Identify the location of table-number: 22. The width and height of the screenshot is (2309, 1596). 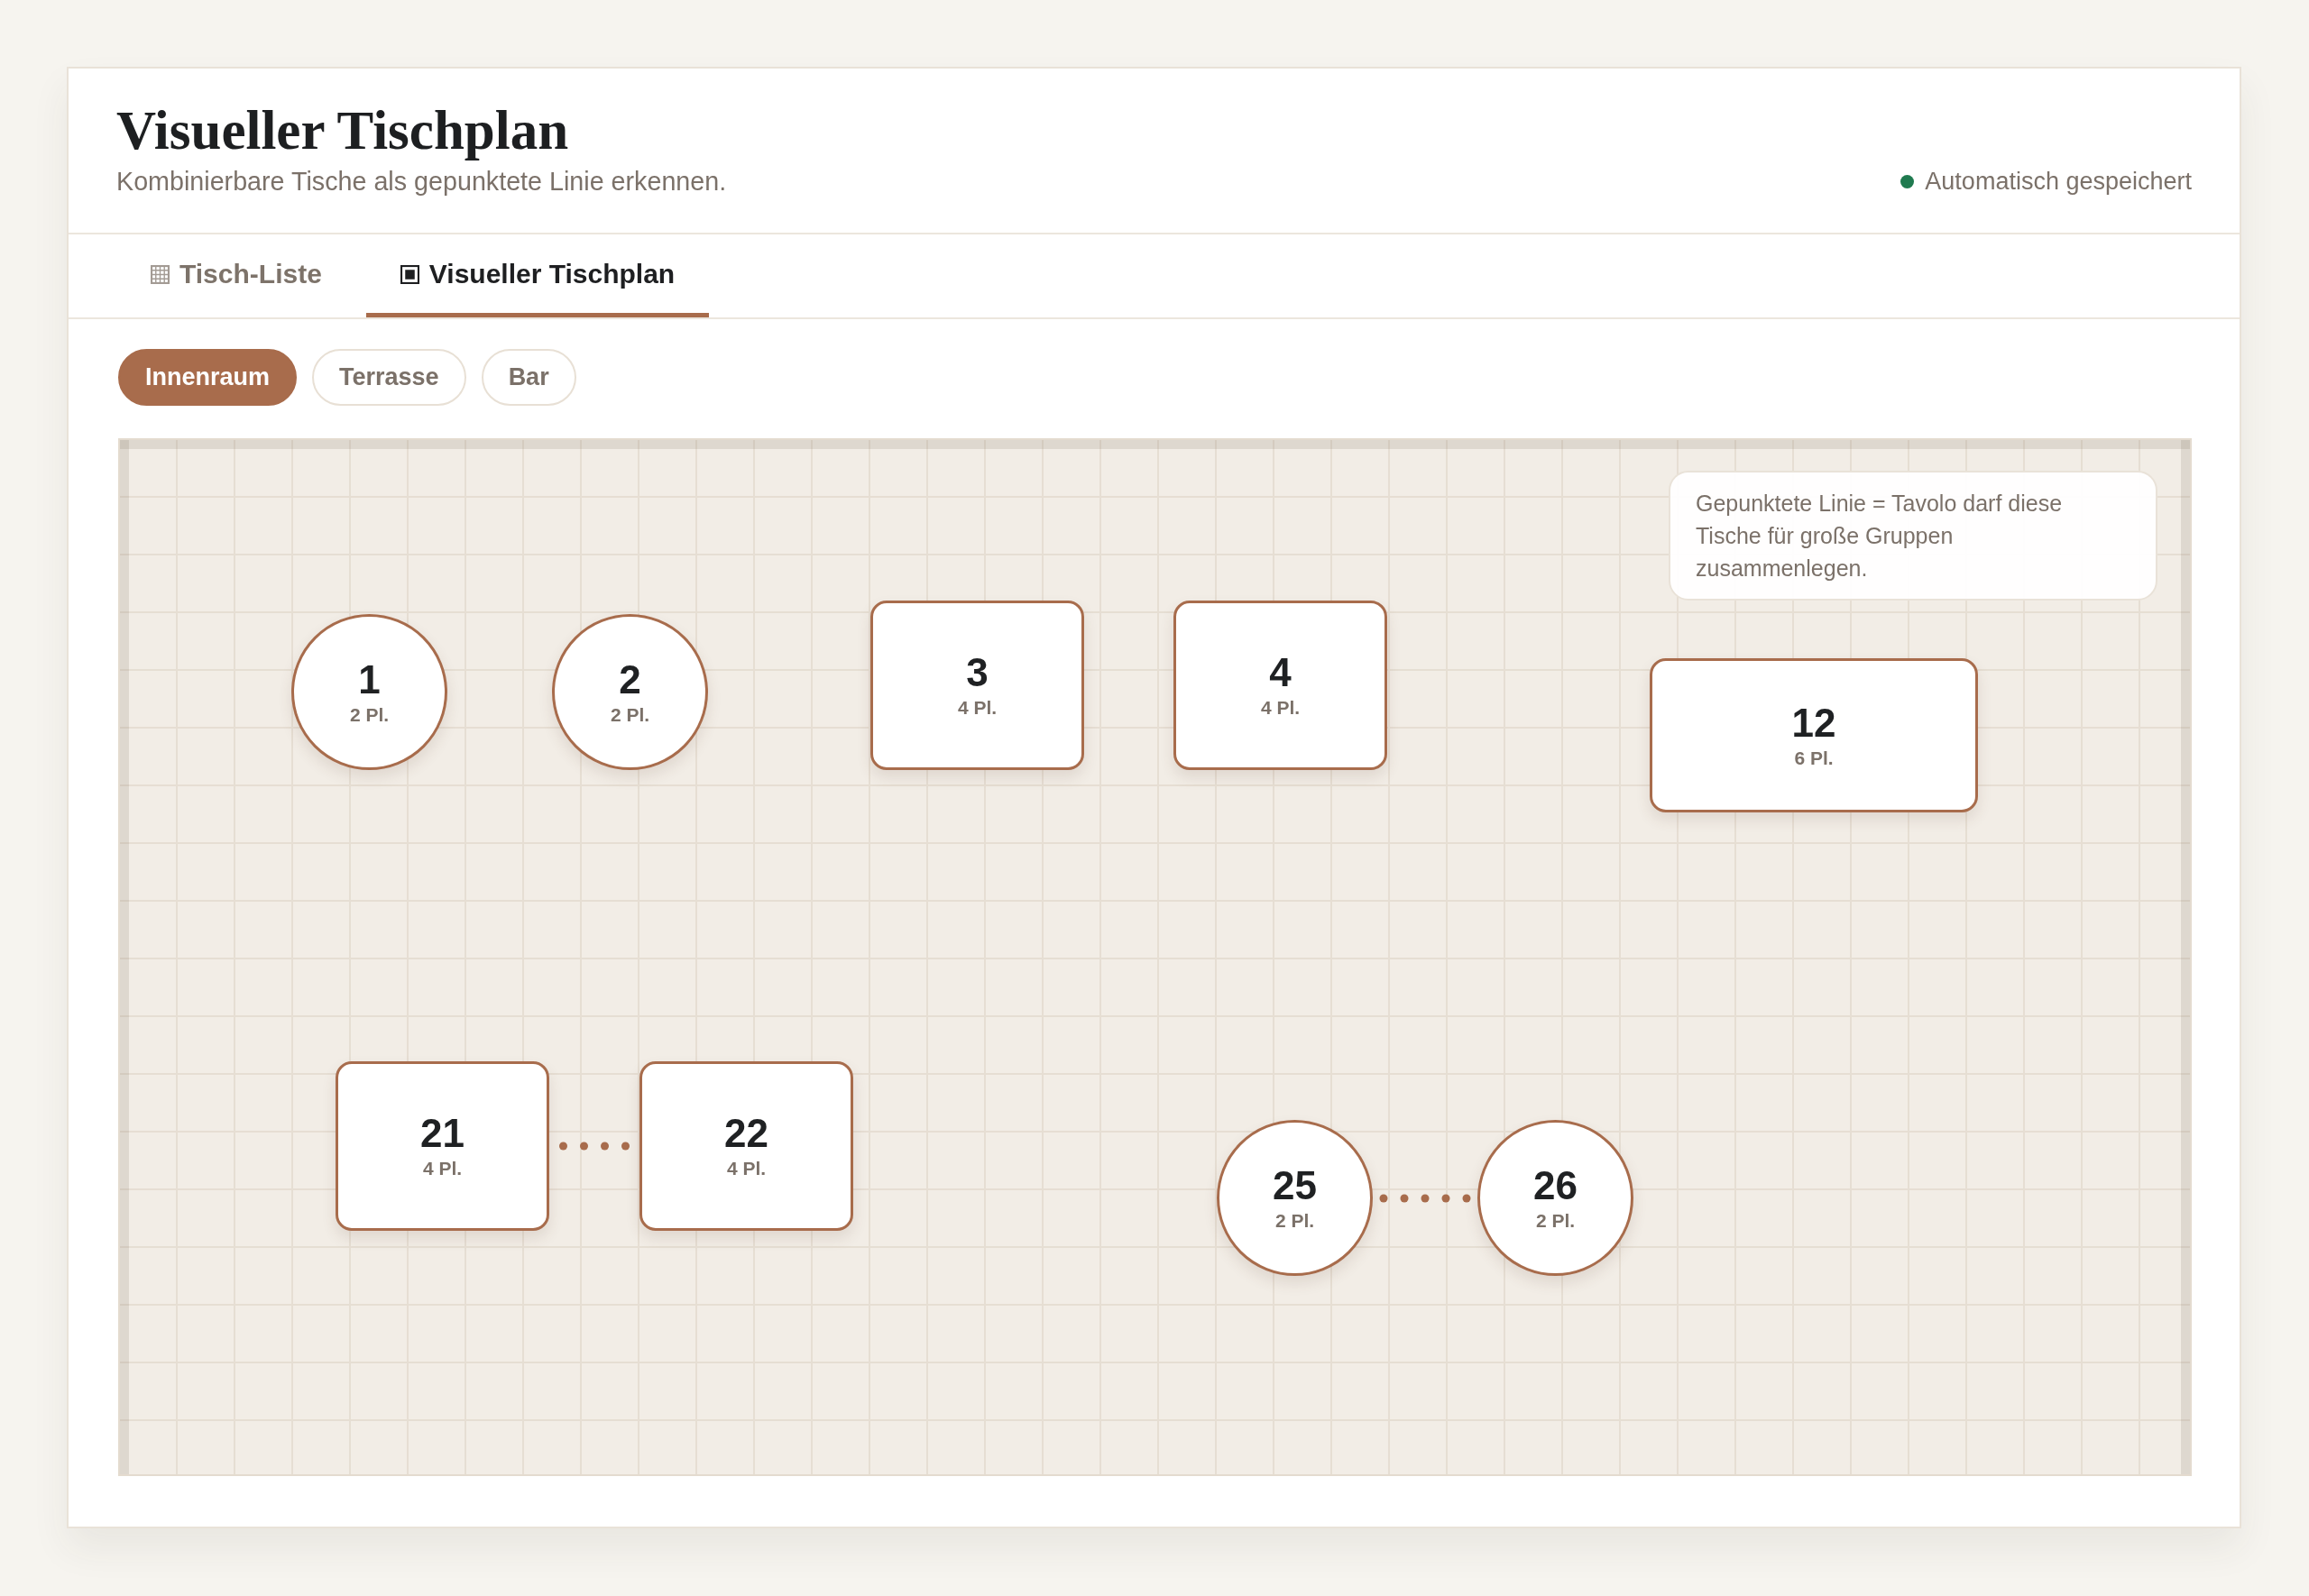
(746, 1133).